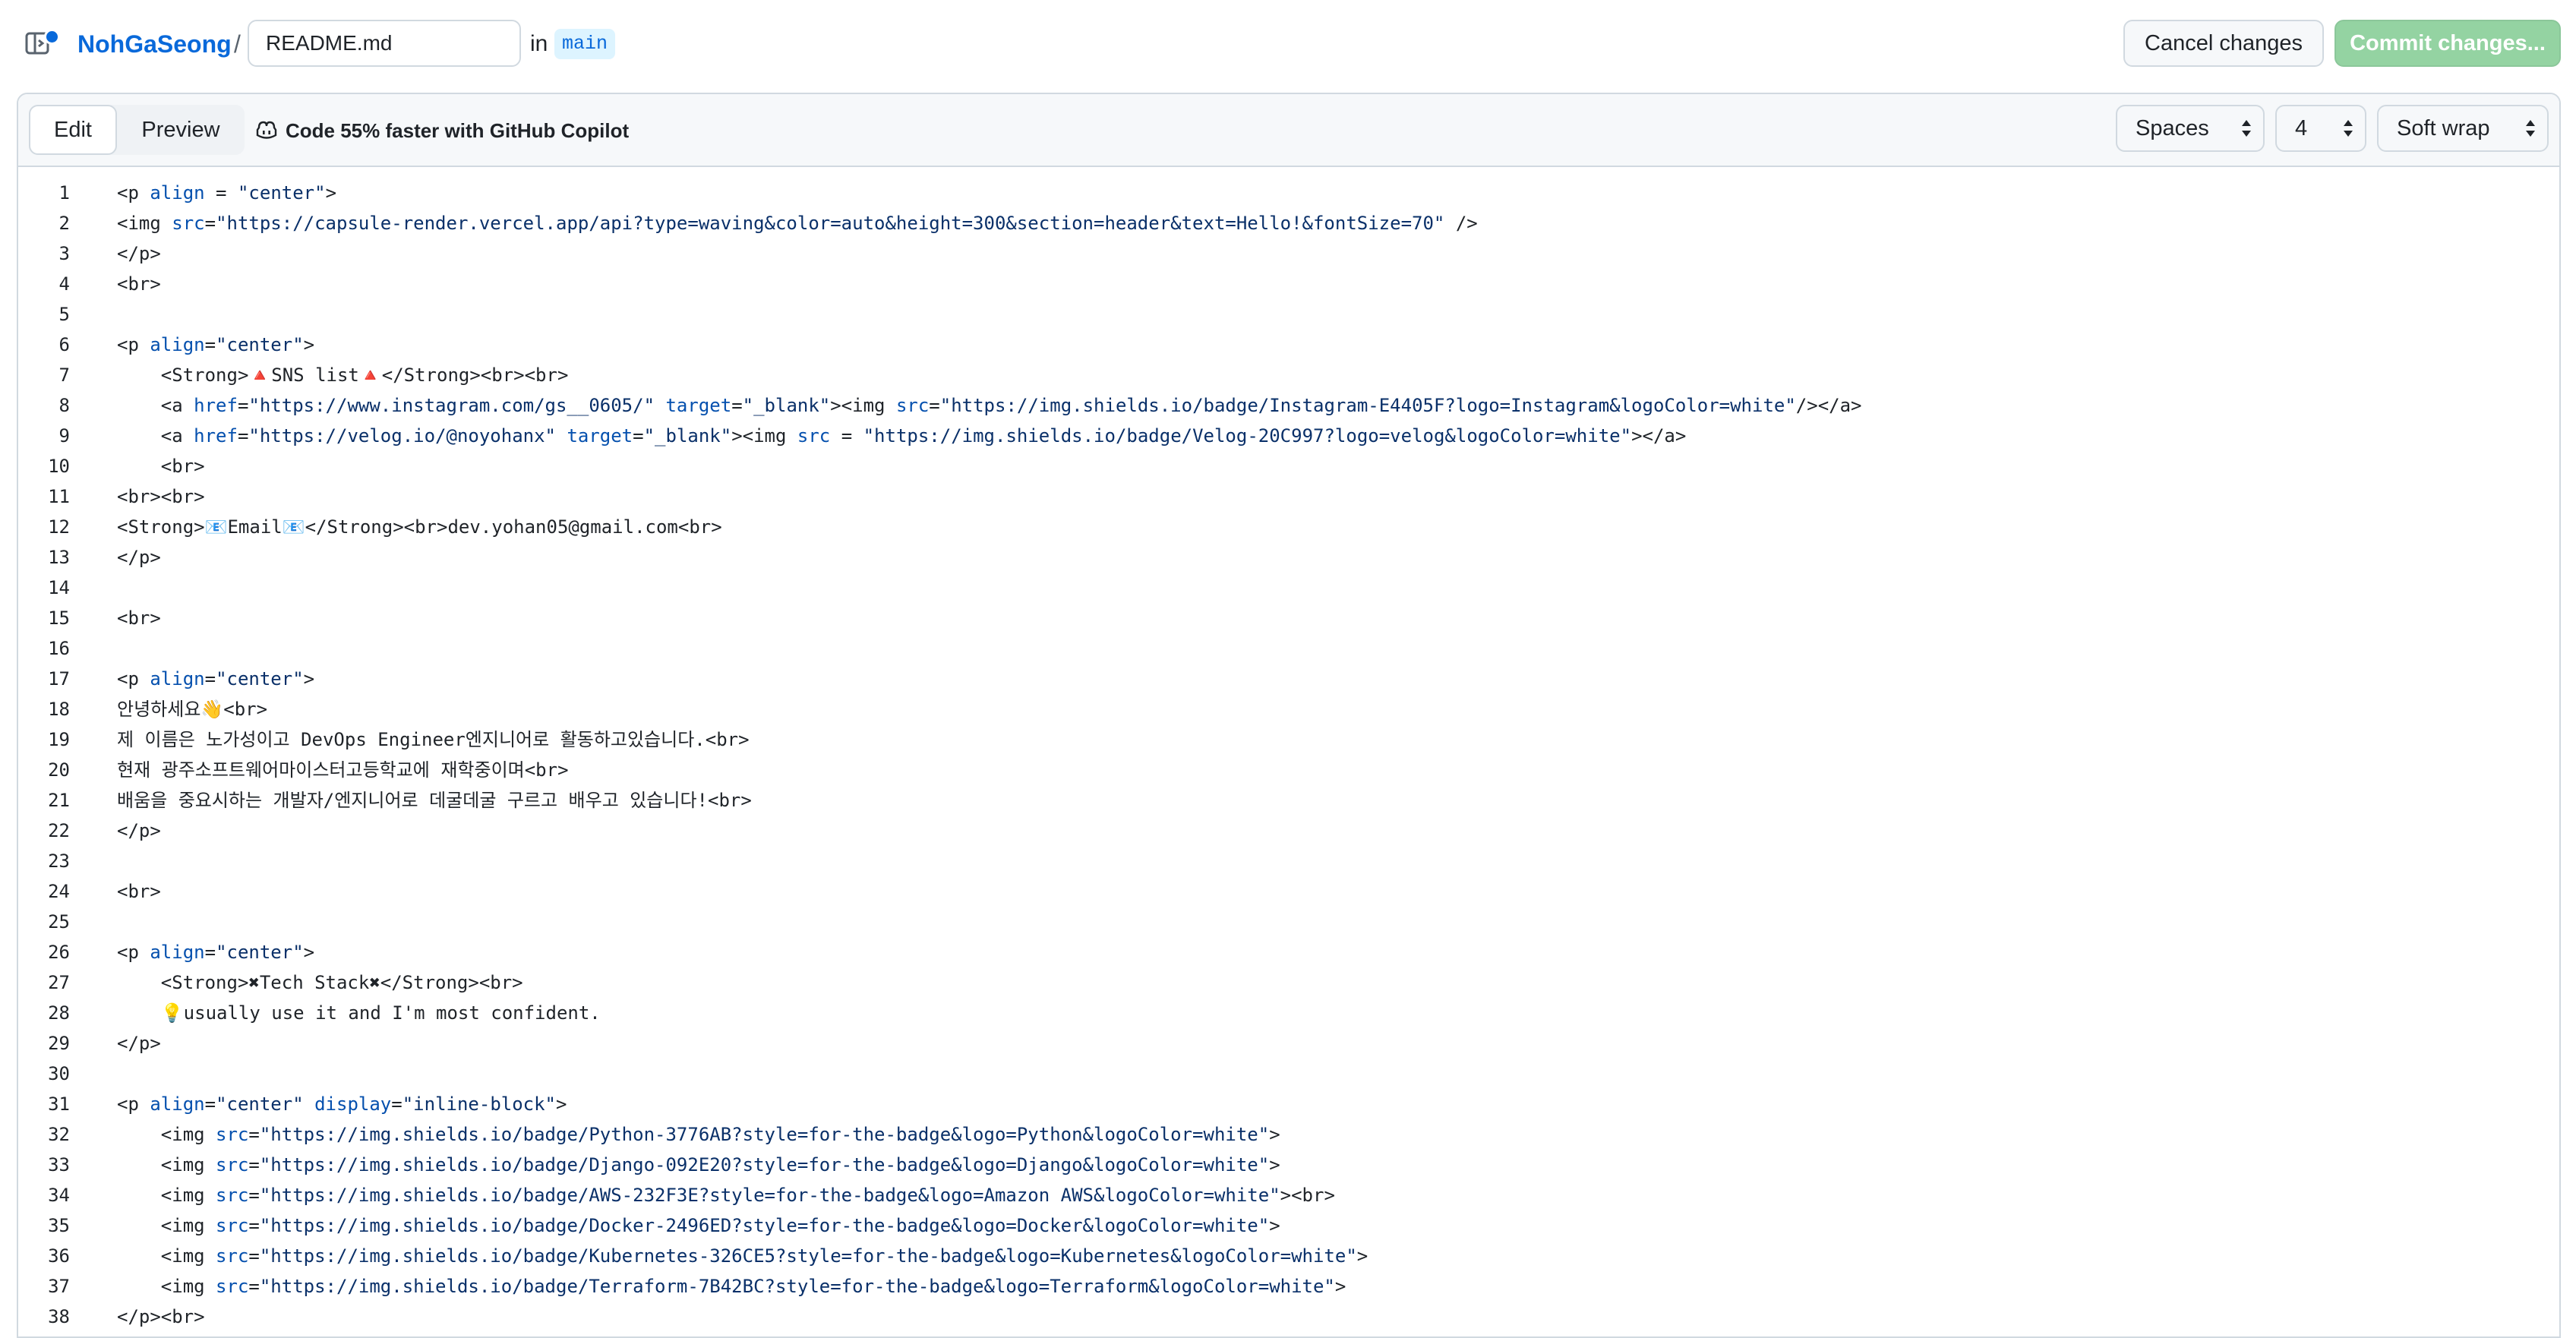  Describe the element at coordinates (52, 37) in the screenshot. I see `notification-dot` at that location.